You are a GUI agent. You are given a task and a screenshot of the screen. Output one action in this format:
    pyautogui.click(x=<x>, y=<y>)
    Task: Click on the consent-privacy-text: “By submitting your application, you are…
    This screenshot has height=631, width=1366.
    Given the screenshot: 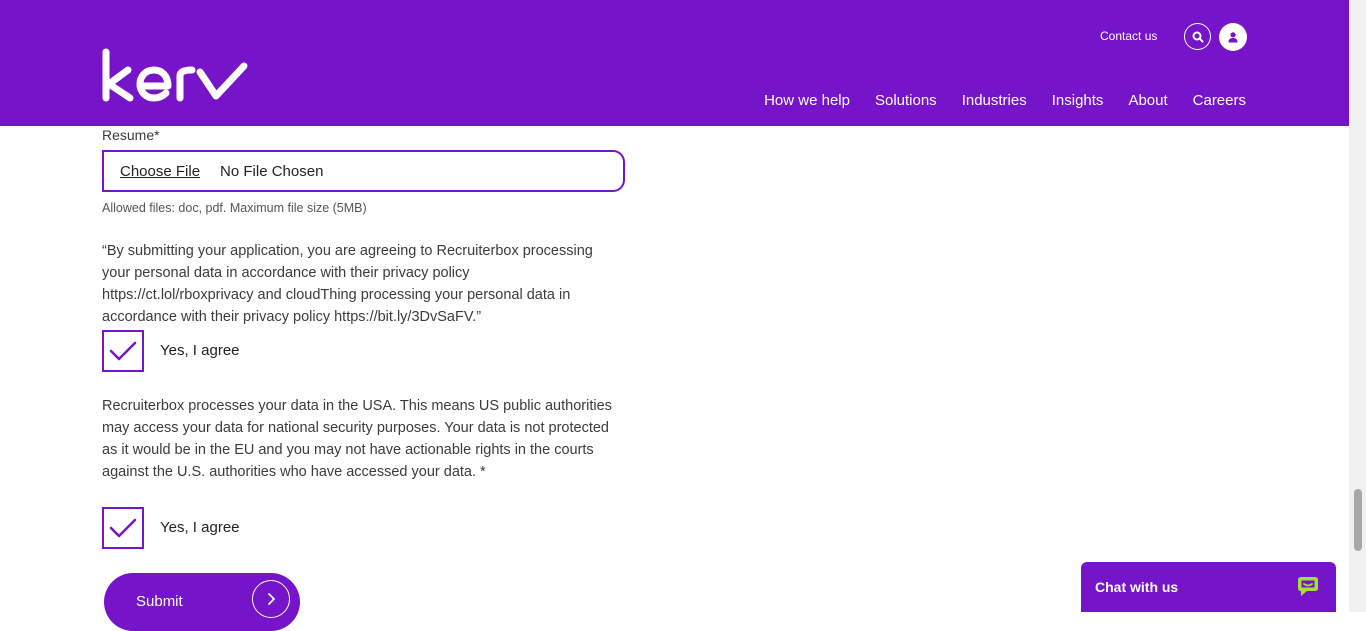 What is the action you would take?
    pyautogui.click(x=347, y=284)
    